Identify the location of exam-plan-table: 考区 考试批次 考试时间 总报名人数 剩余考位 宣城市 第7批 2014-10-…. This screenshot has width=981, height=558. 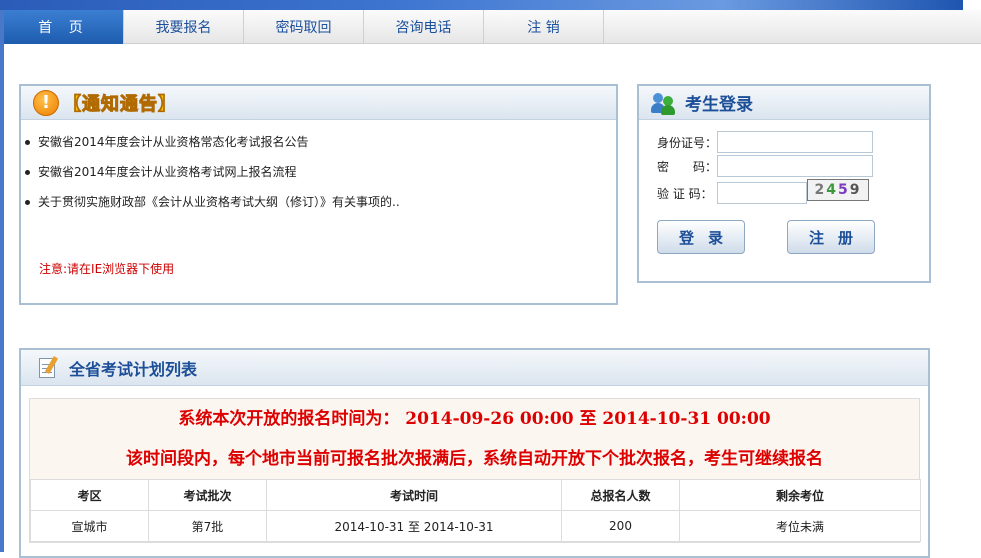
(475, 510).